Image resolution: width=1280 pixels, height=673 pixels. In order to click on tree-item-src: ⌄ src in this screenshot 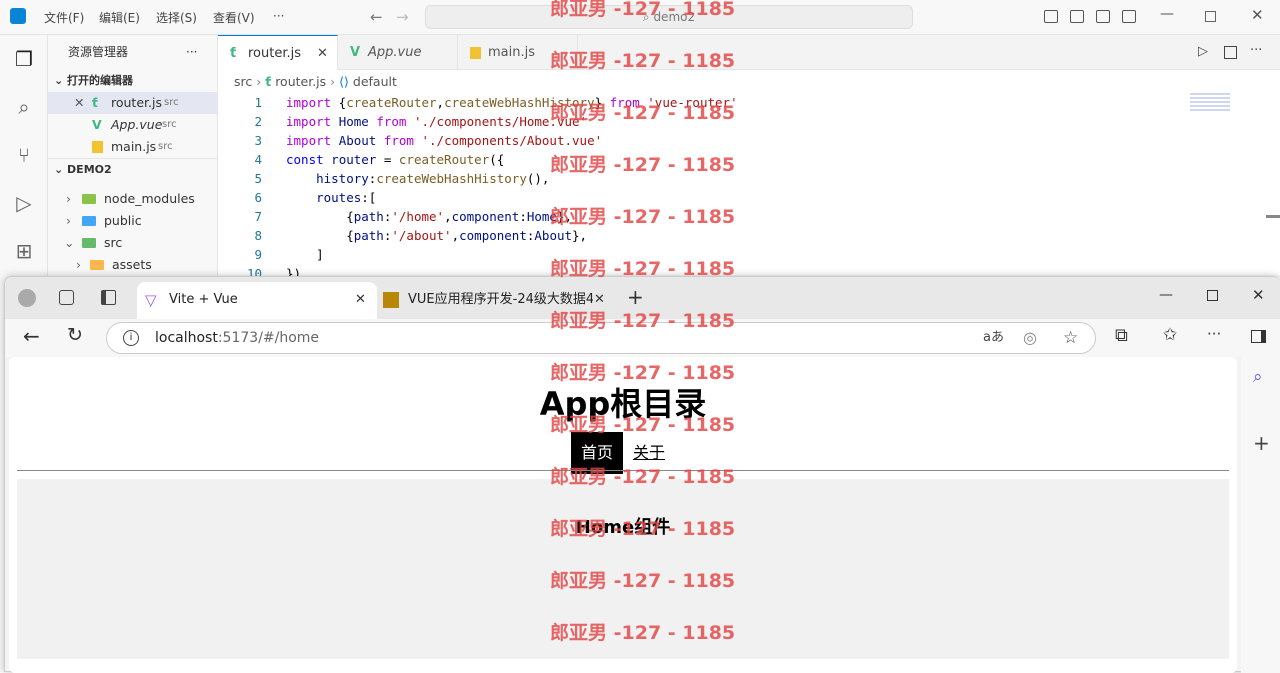, I will do `click(133, 243)`.